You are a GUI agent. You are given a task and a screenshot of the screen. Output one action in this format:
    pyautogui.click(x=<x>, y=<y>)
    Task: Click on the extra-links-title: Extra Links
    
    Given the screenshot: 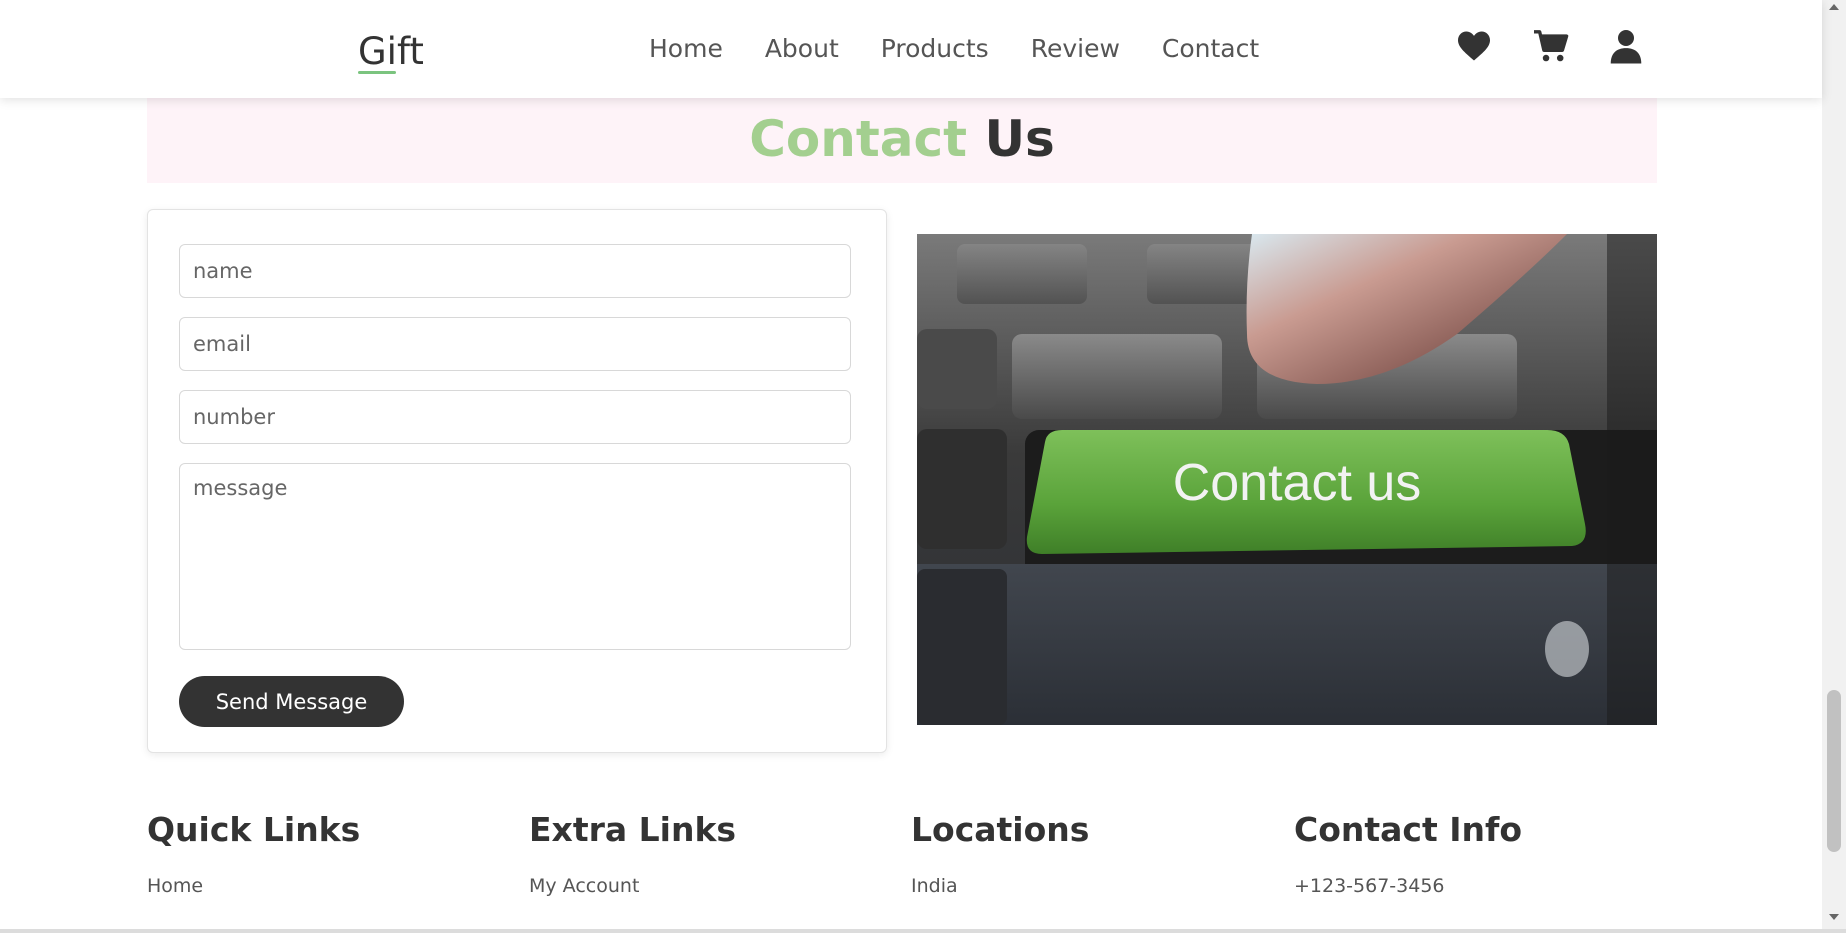 What is the action you would take?
    pyautogui.click(x=633, y=829)
    